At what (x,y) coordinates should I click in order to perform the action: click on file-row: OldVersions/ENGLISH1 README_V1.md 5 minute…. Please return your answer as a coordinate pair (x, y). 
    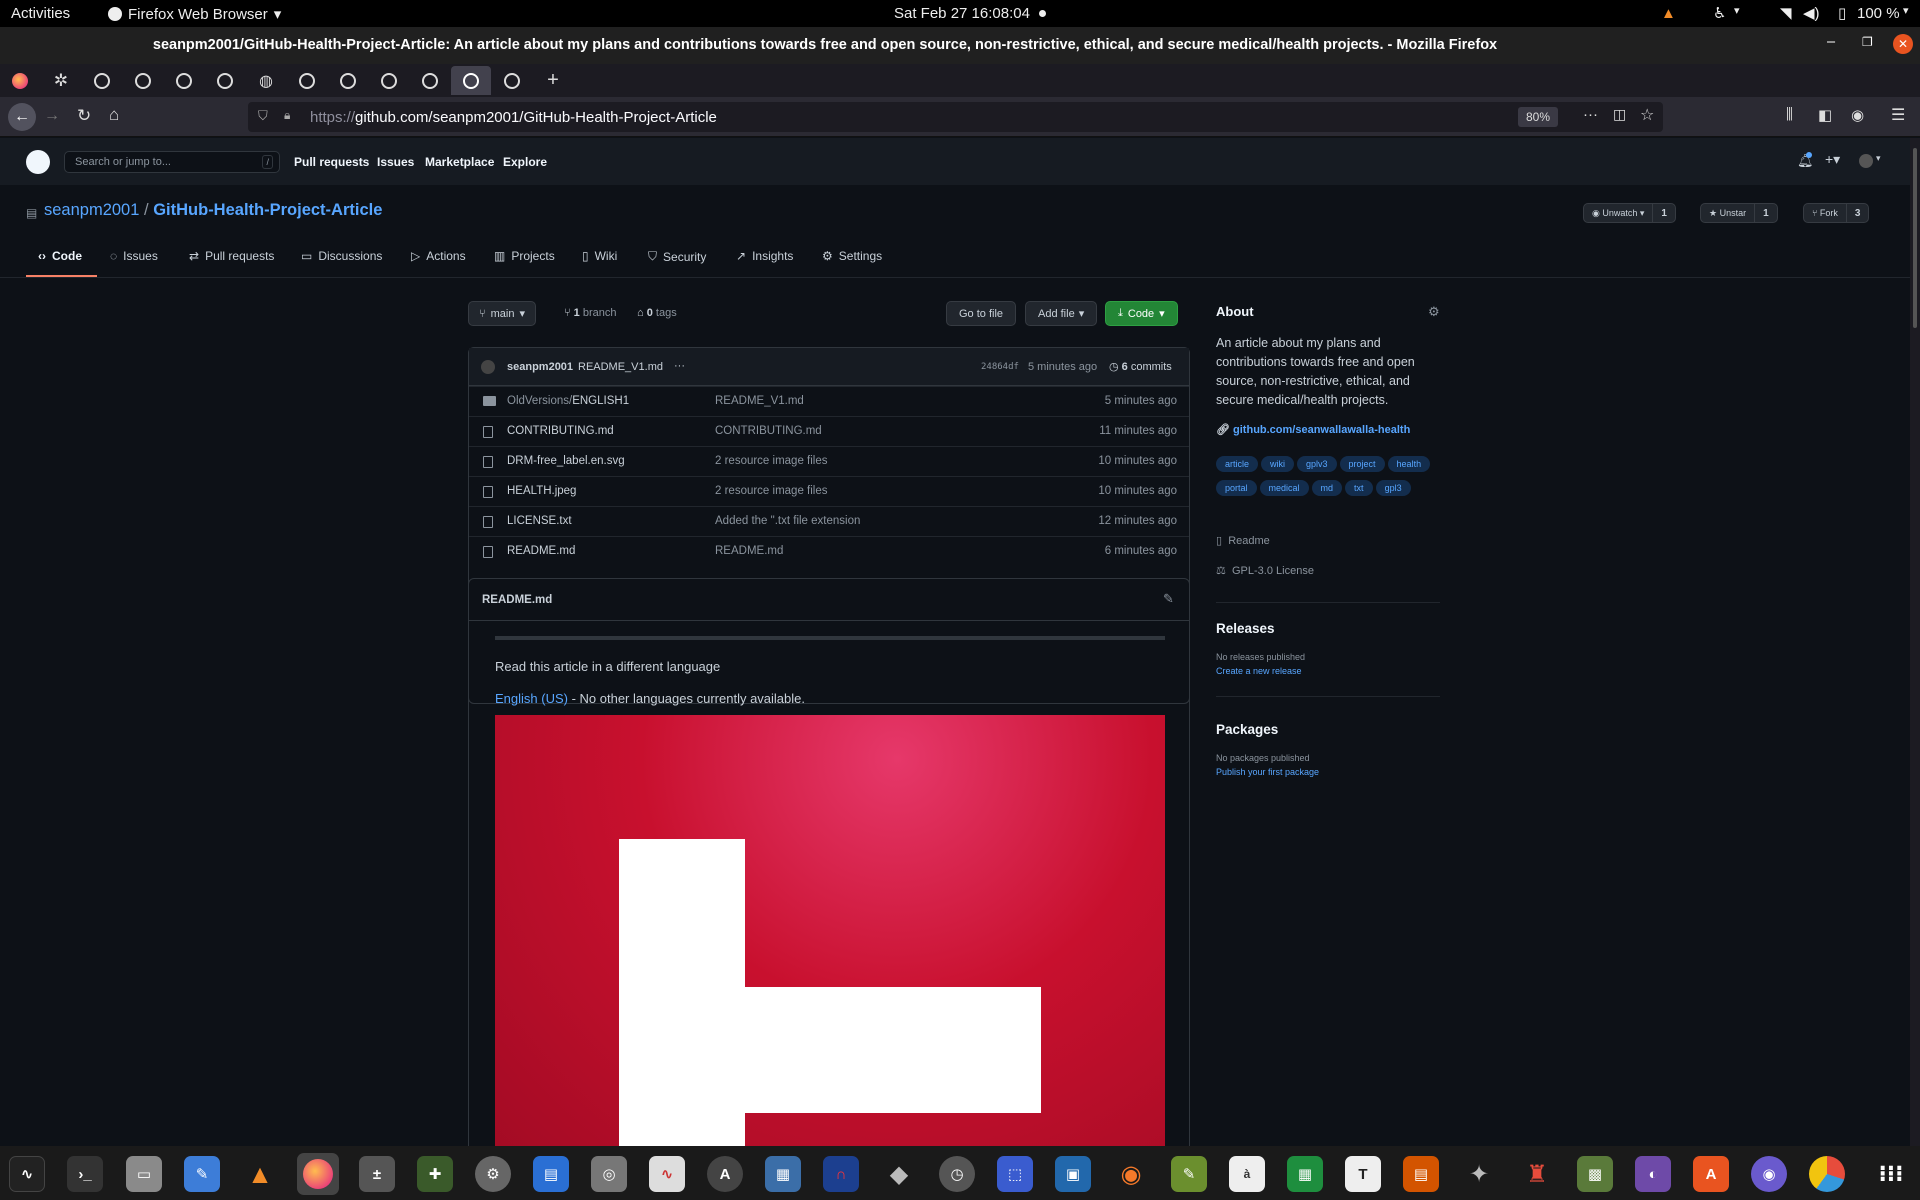
    Looking at the image, I should click on (829, 401).